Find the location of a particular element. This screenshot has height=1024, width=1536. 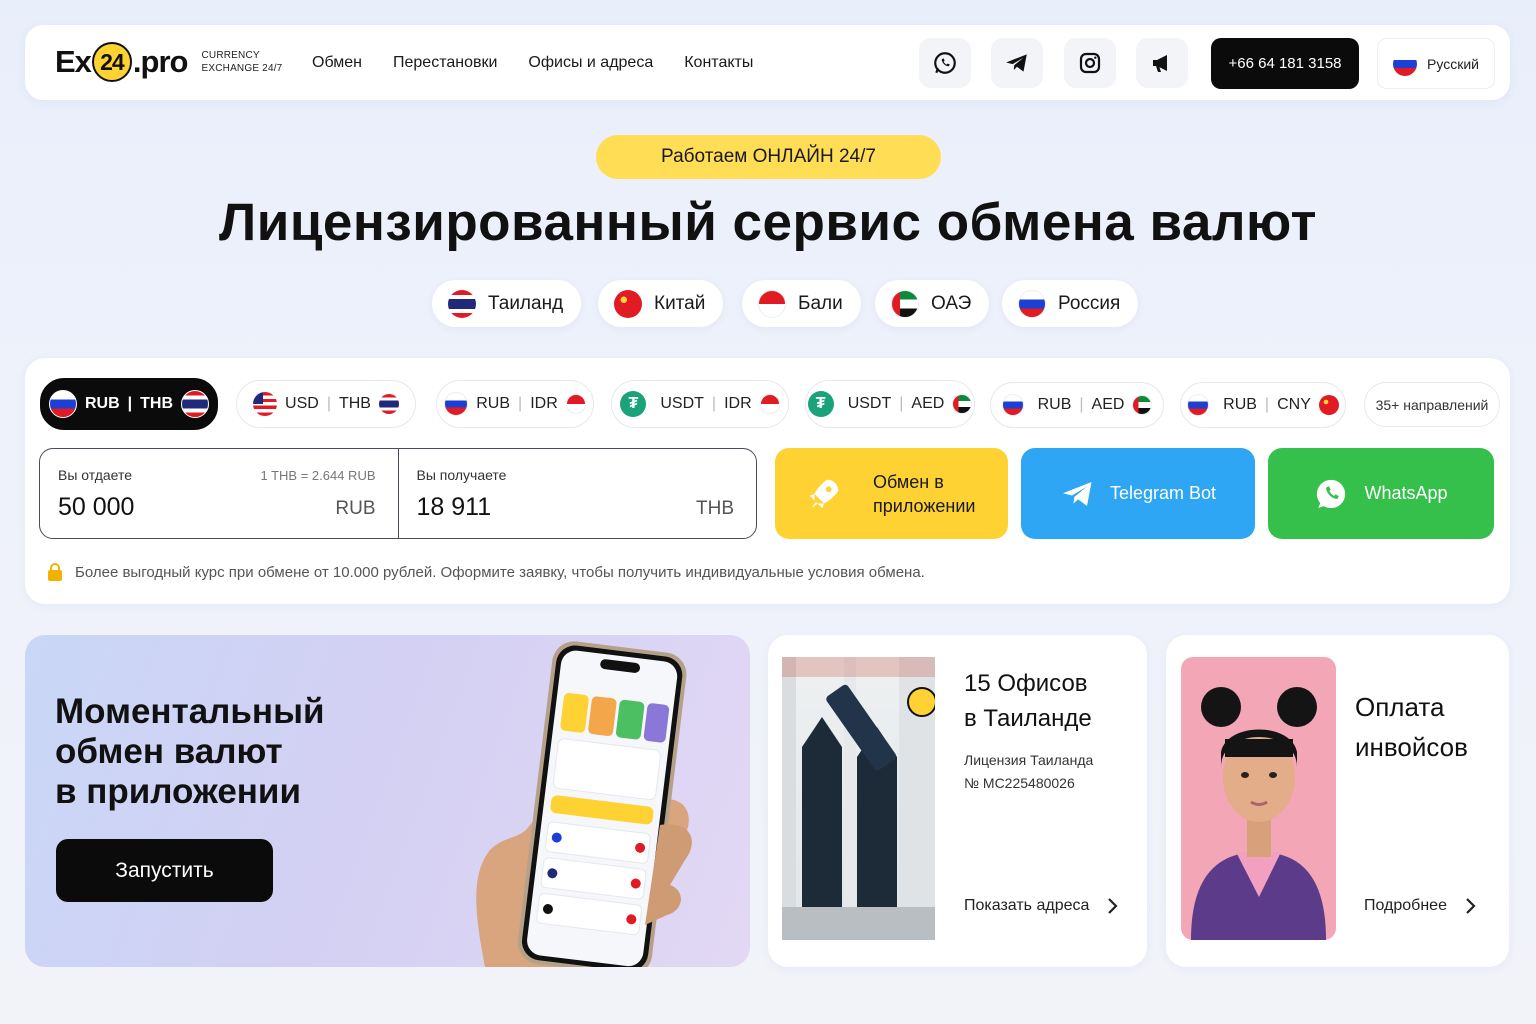

instagram-button is located at coordinates (1090, 63).